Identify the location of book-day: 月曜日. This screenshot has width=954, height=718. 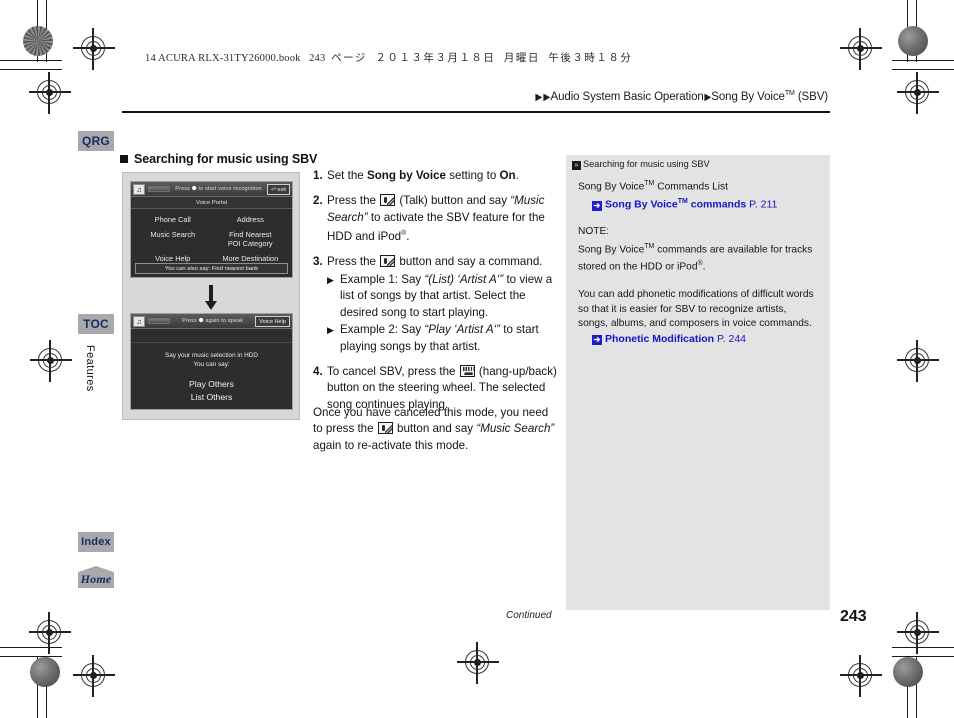
(521, 58).